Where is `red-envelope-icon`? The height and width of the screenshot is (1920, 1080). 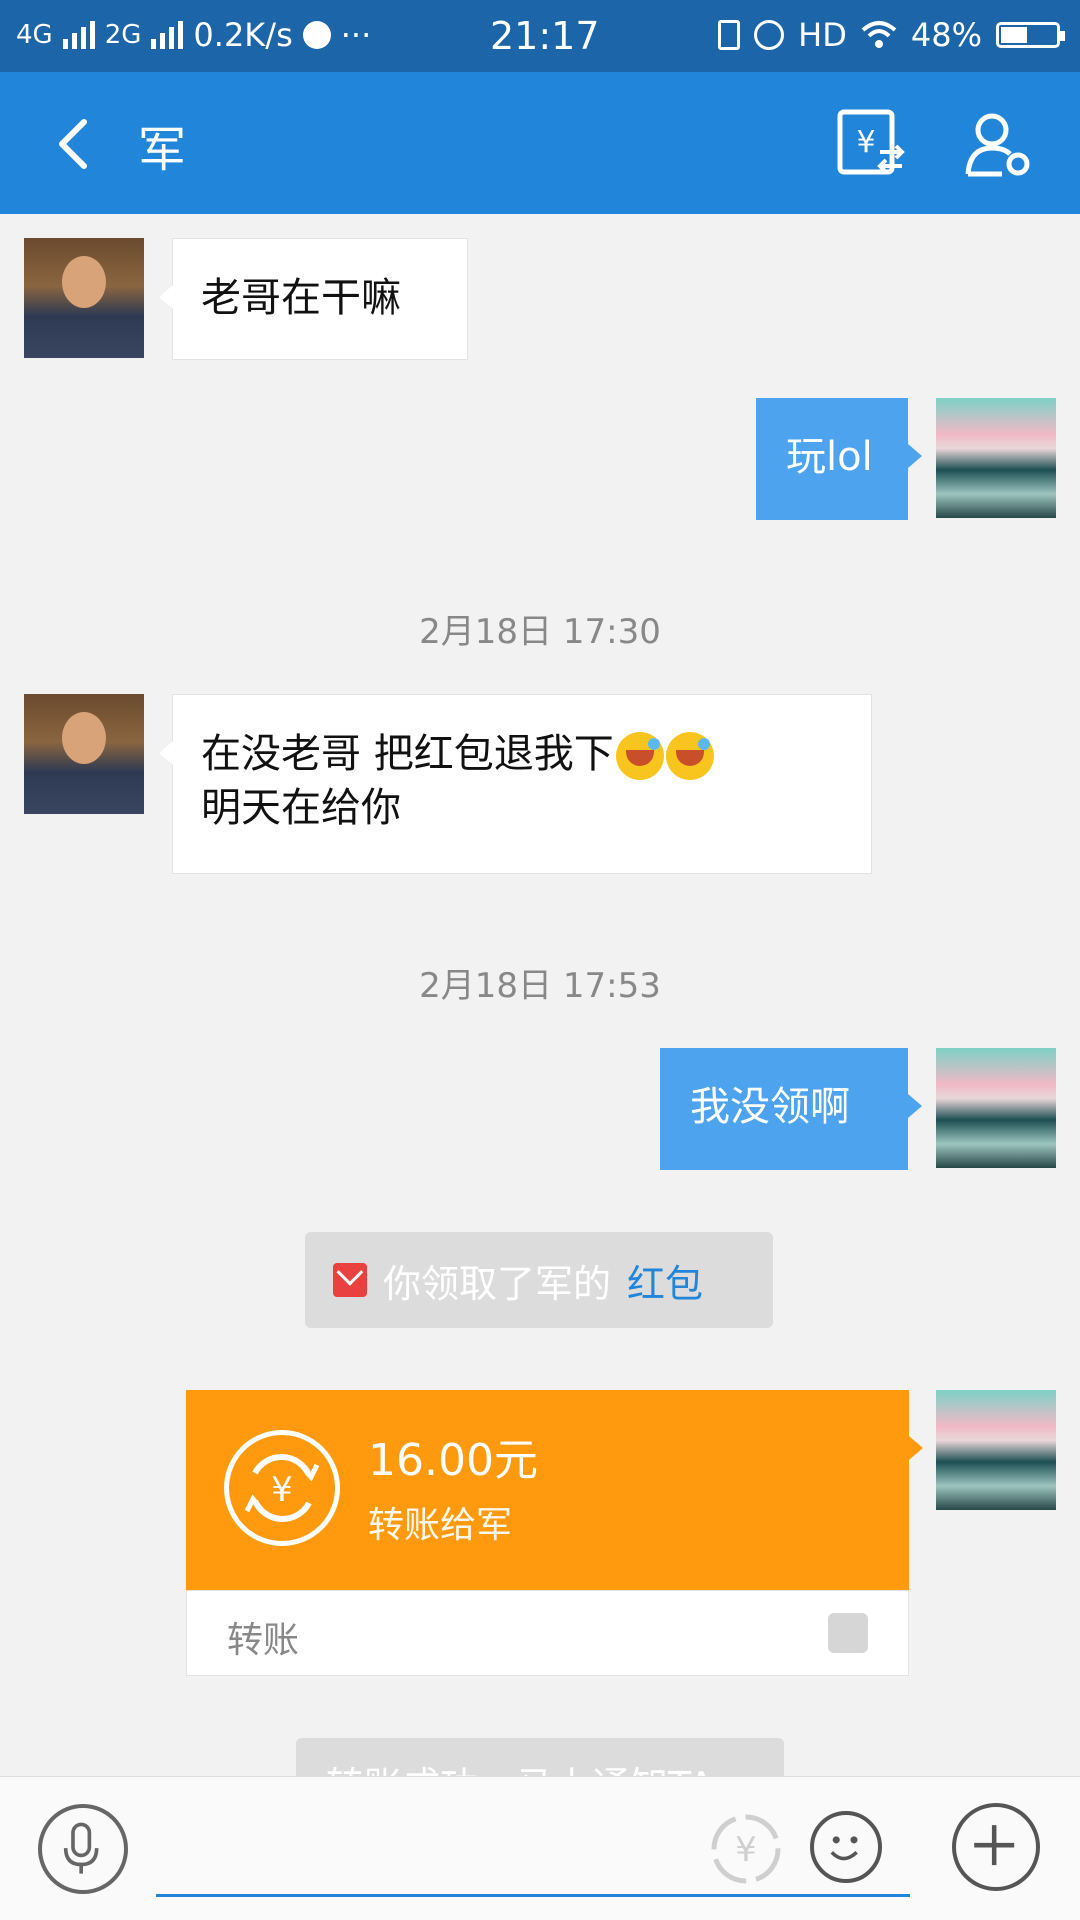
red-envelope-icon is located at coordinates (350, 1280).